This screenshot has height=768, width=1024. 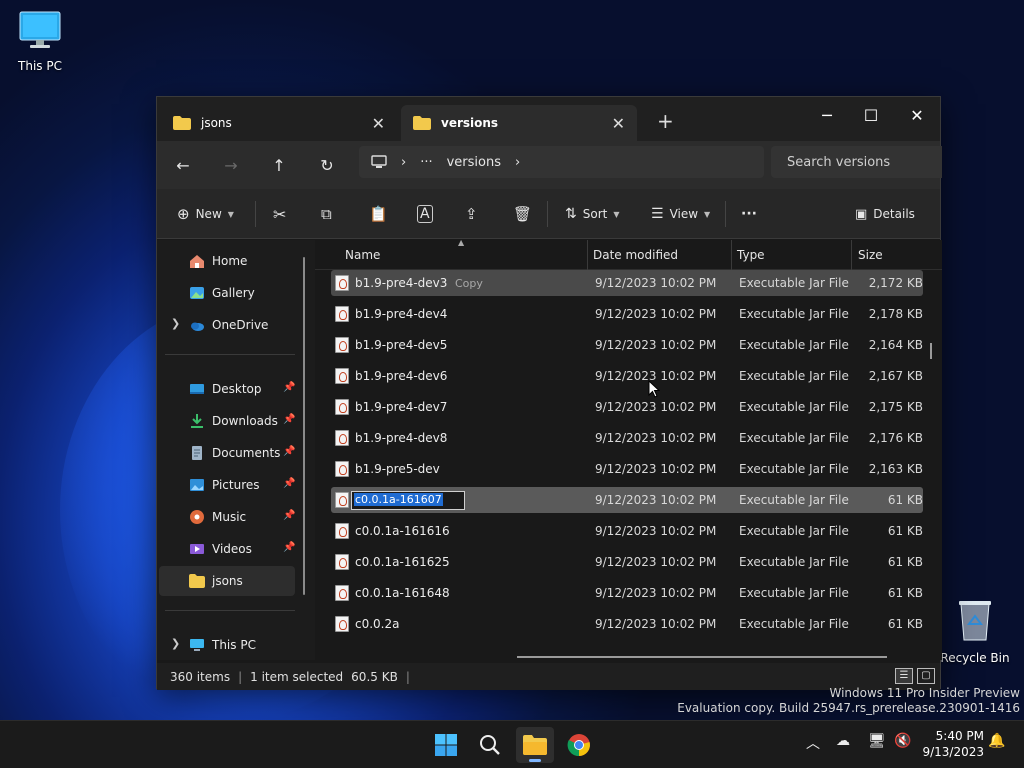 I want to click on more-icon: ···, so click(x=749, y=214).